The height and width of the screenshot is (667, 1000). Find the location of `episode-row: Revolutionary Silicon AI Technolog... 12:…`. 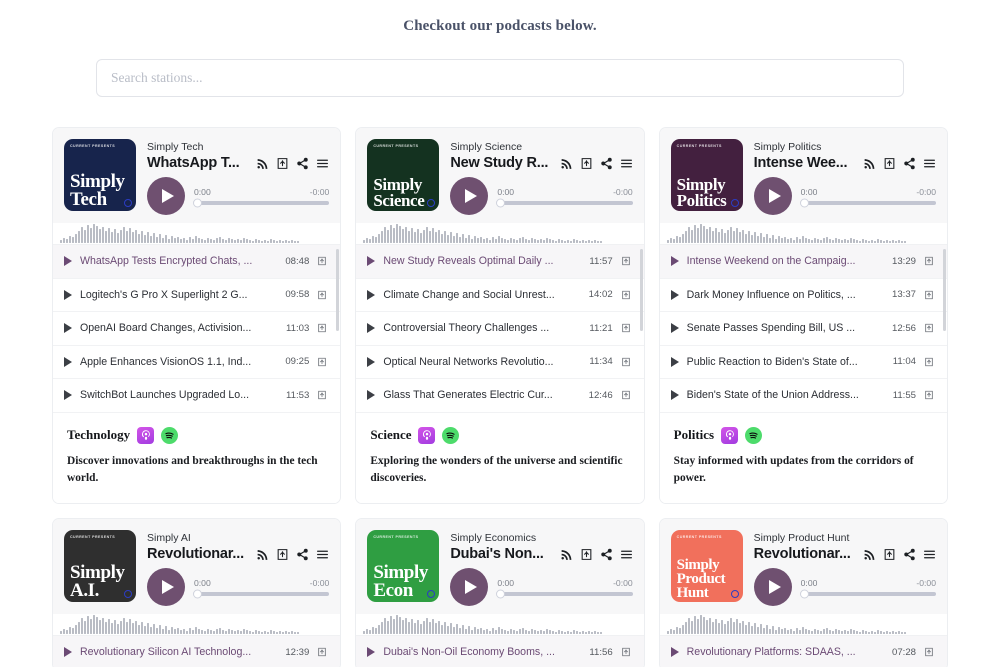

episode-row: Revolutionary Silicon AI Technolog... 12:… is located at coordinates (197, 651).